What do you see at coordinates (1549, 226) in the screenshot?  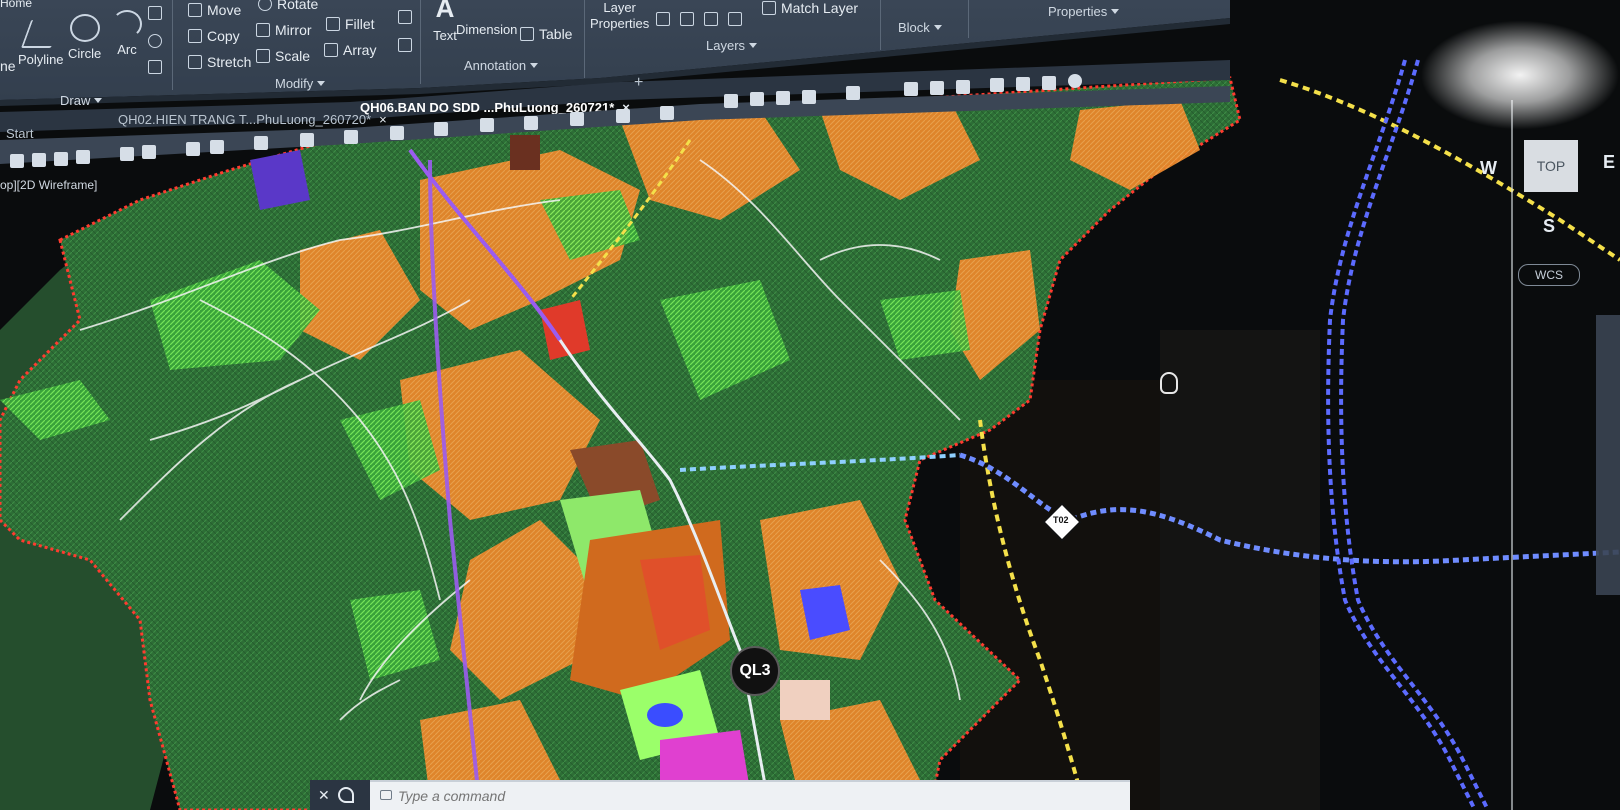 I see `viewcube-south: S` at bounding box center [1549, 226].